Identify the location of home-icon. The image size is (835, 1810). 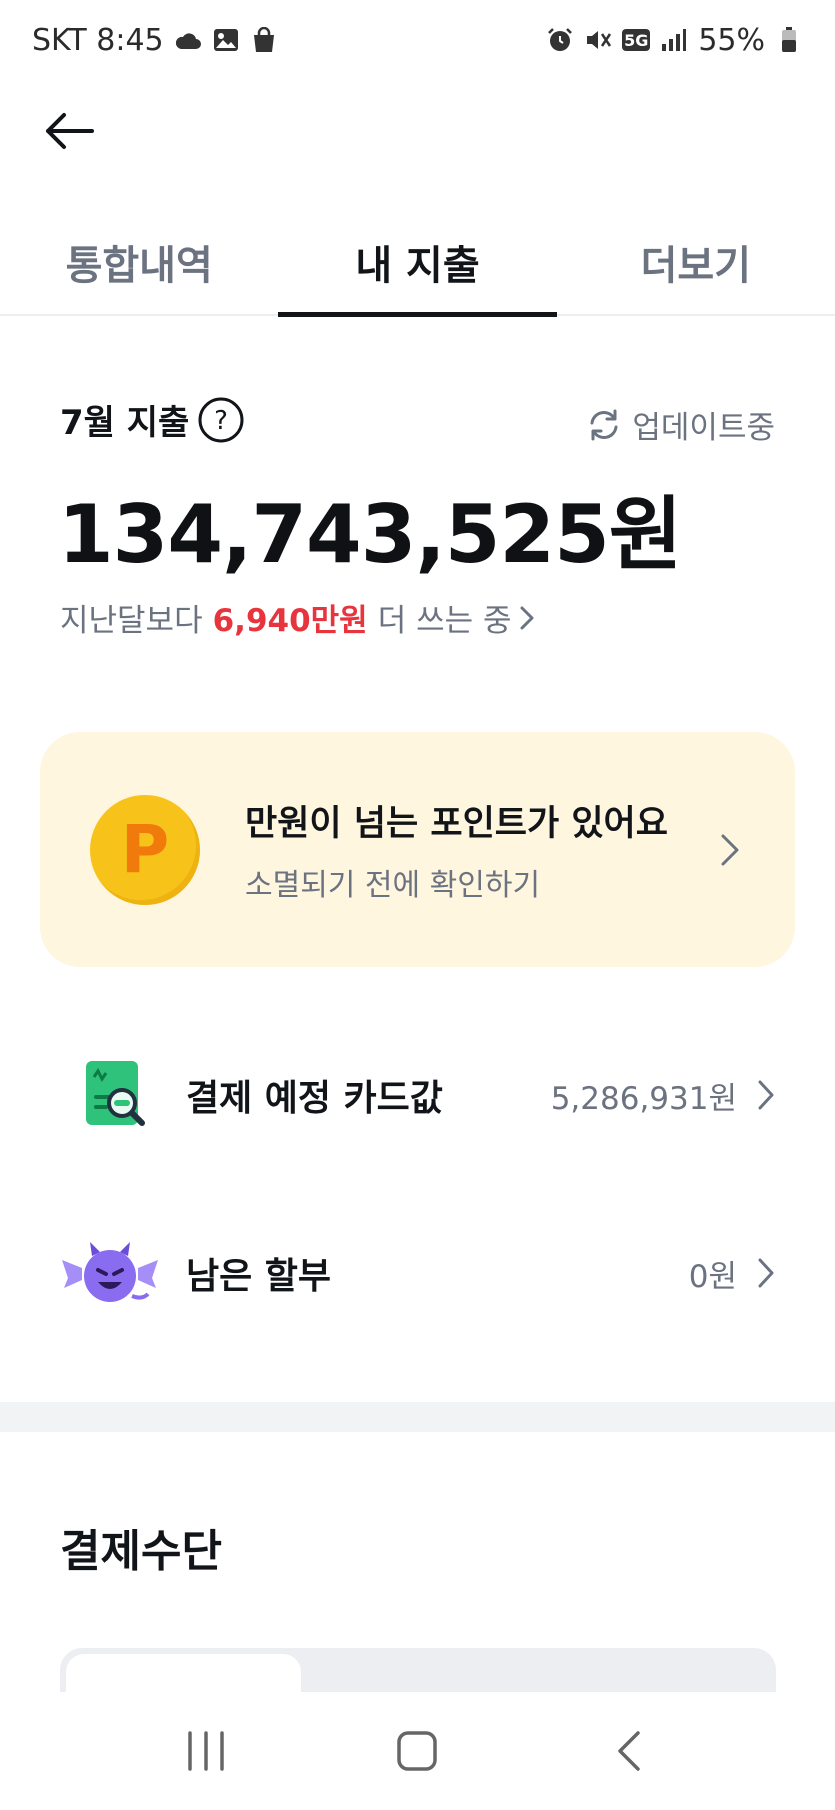
(417, 1751).